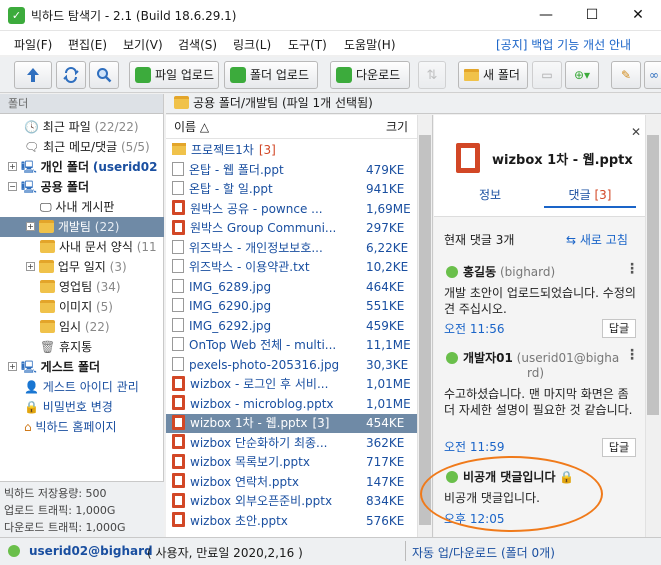  What do you see at coordinates (71, 75) in the screenshot?
I see `refresh-button` at bounding box center [71, 75].